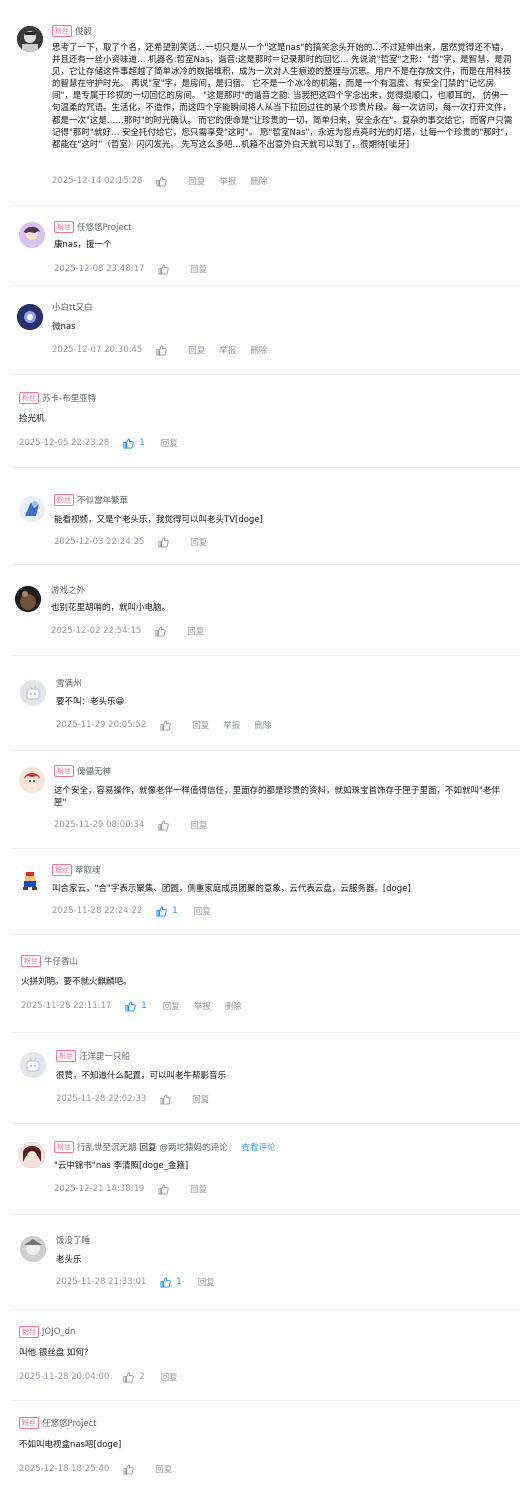  I want to click on username: 苏卡-布里亚特, so click(69, 398).